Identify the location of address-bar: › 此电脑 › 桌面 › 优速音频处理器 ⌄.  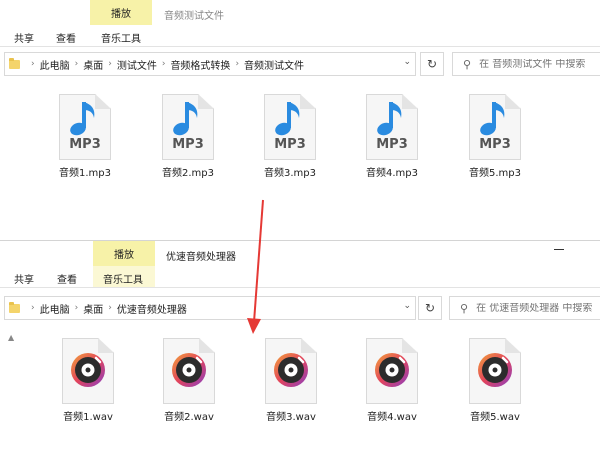
(210, 308).